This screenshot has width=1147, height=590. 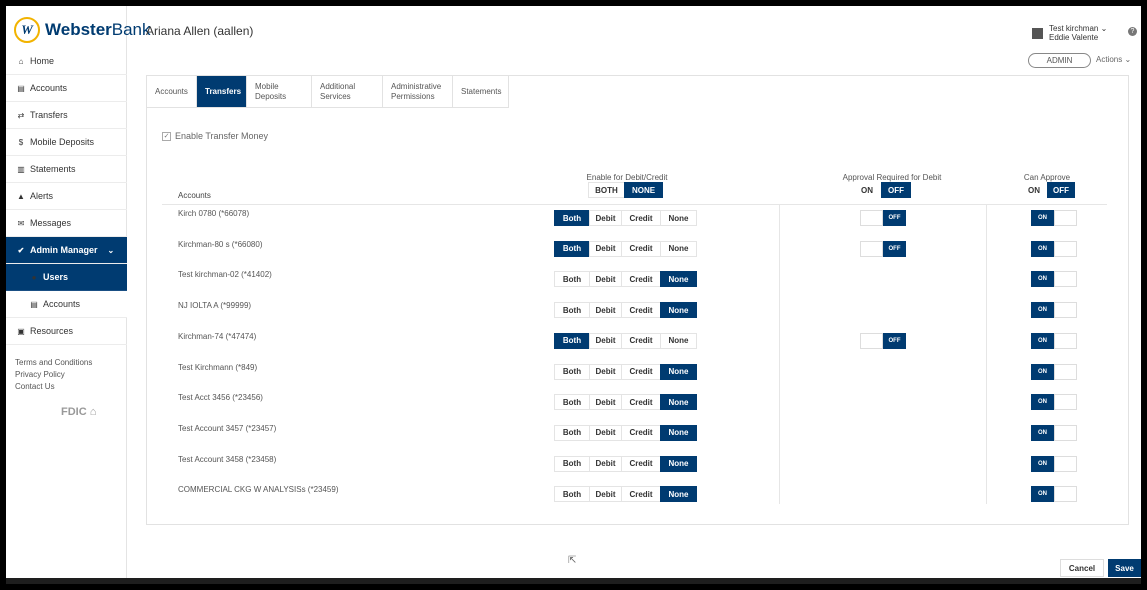 What do you see at coordinates (1061, 190) in the screenshot?
I see `can-approve-off-button: OFF` at bounding box center [1061, 190].